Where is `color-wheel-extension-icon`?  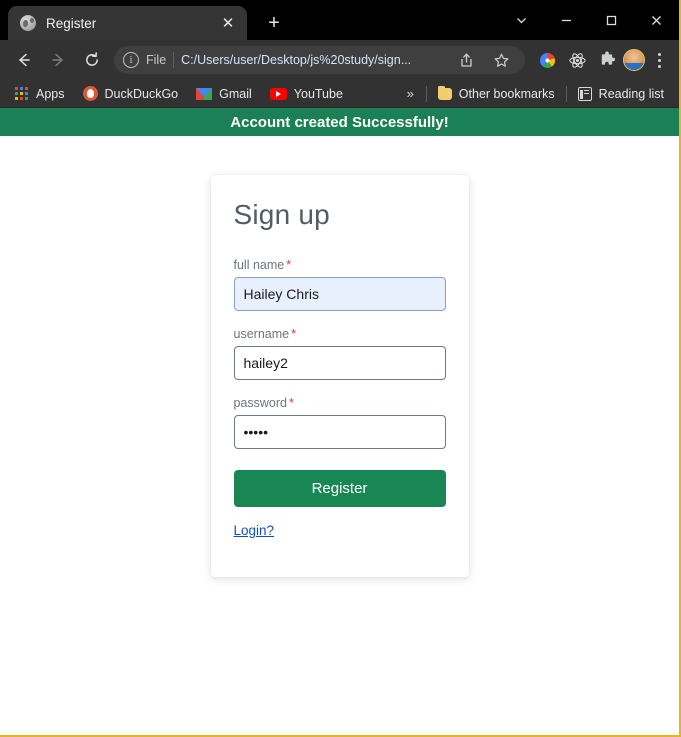 color-wheel-extension-icon is located at coordinates (547, 60).